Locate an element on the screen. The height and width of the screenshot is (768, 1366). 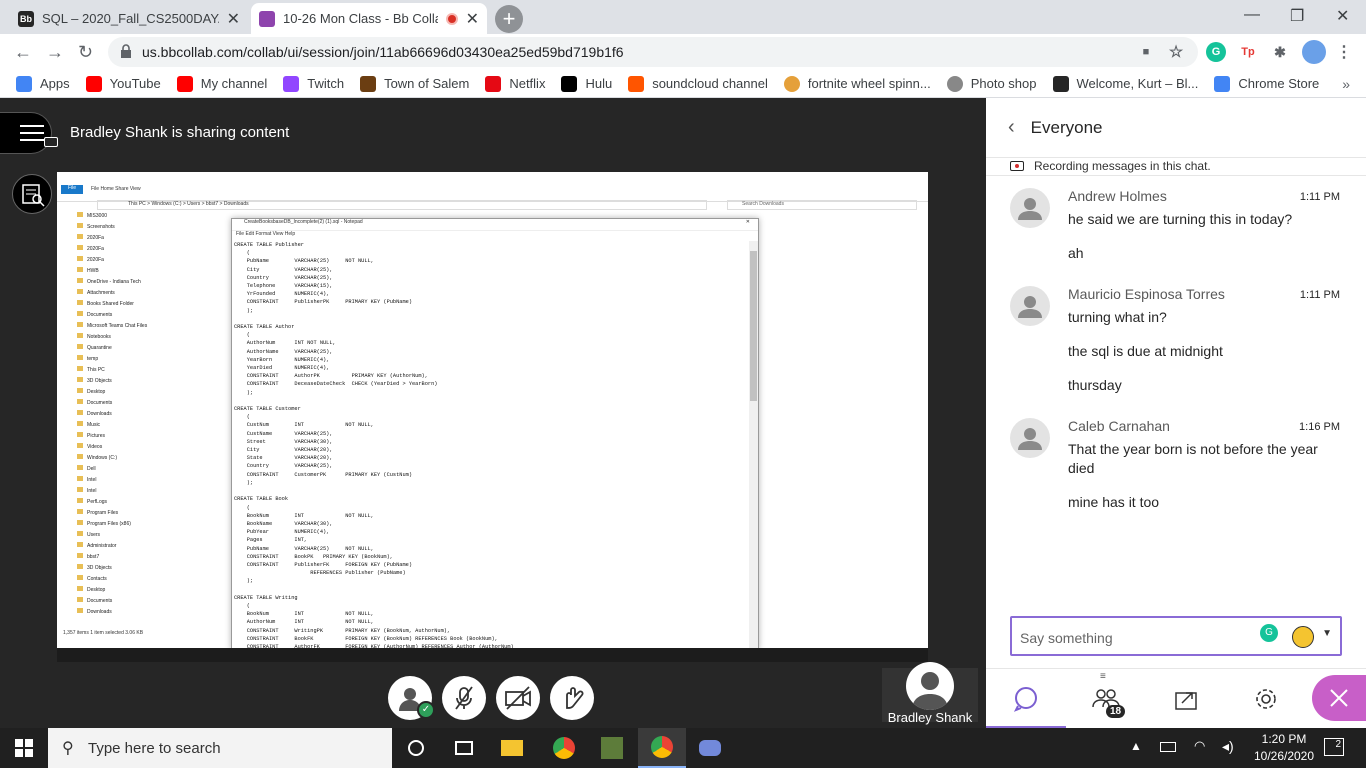
back-chevron-icon: ‹ is located at coordinates (1011, 127).